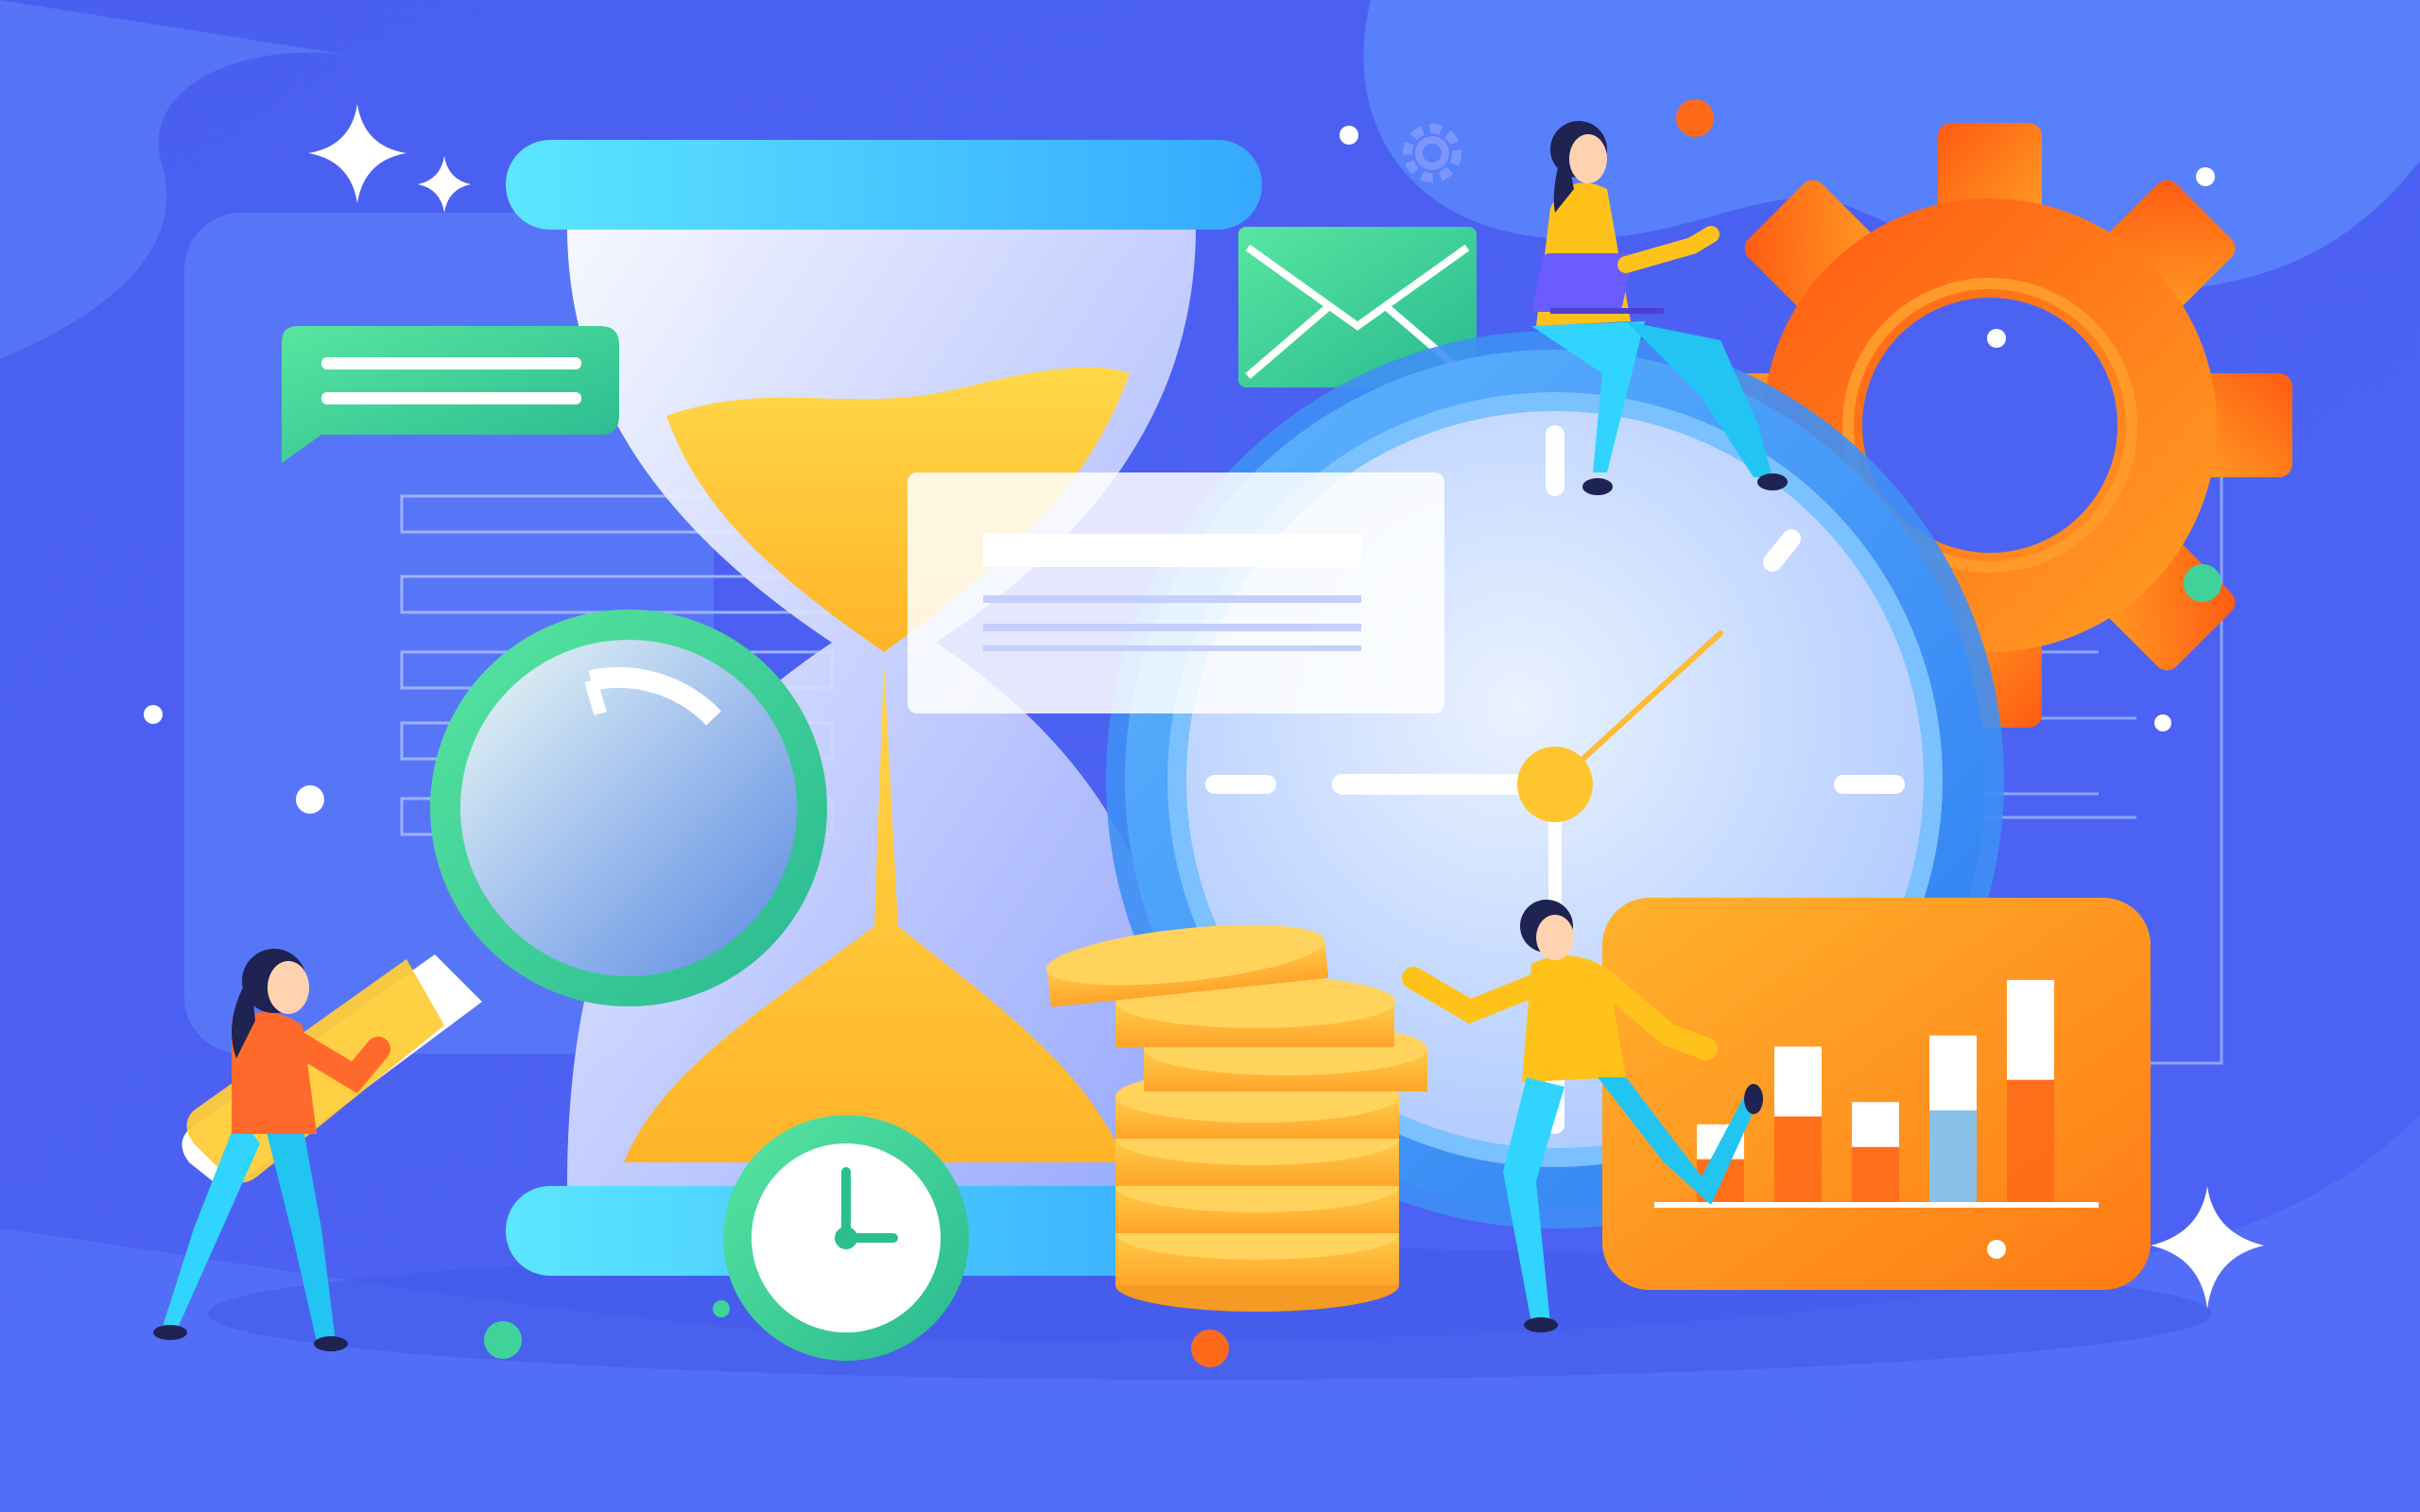 This screenshot has width=2420, height=1512. What do you see at coordinates (1176, 592) in the screenshot?
I see `notice-card` at bounding box center [1176, 592].